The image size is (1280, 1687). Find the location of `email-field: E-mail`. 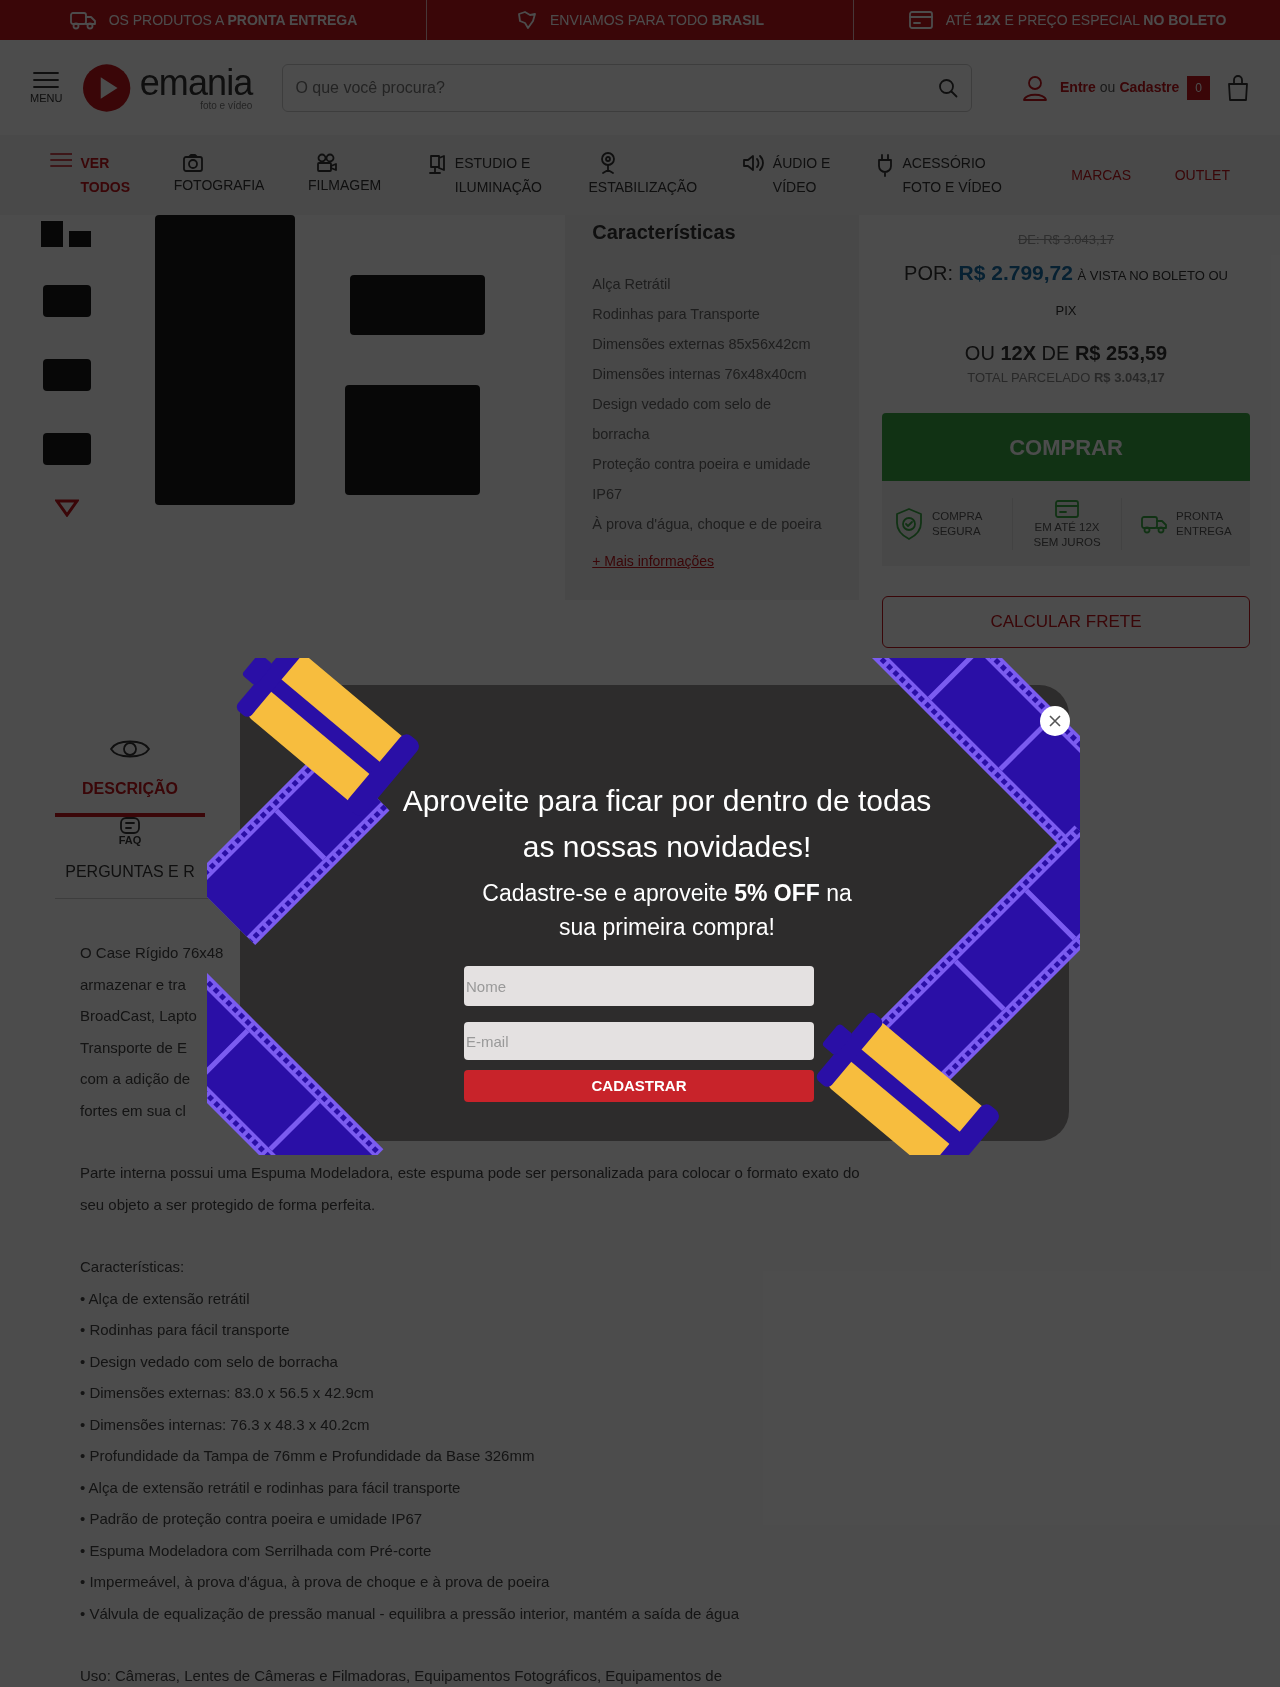

email-field: E-mail is located at coordinates (639, 1041).